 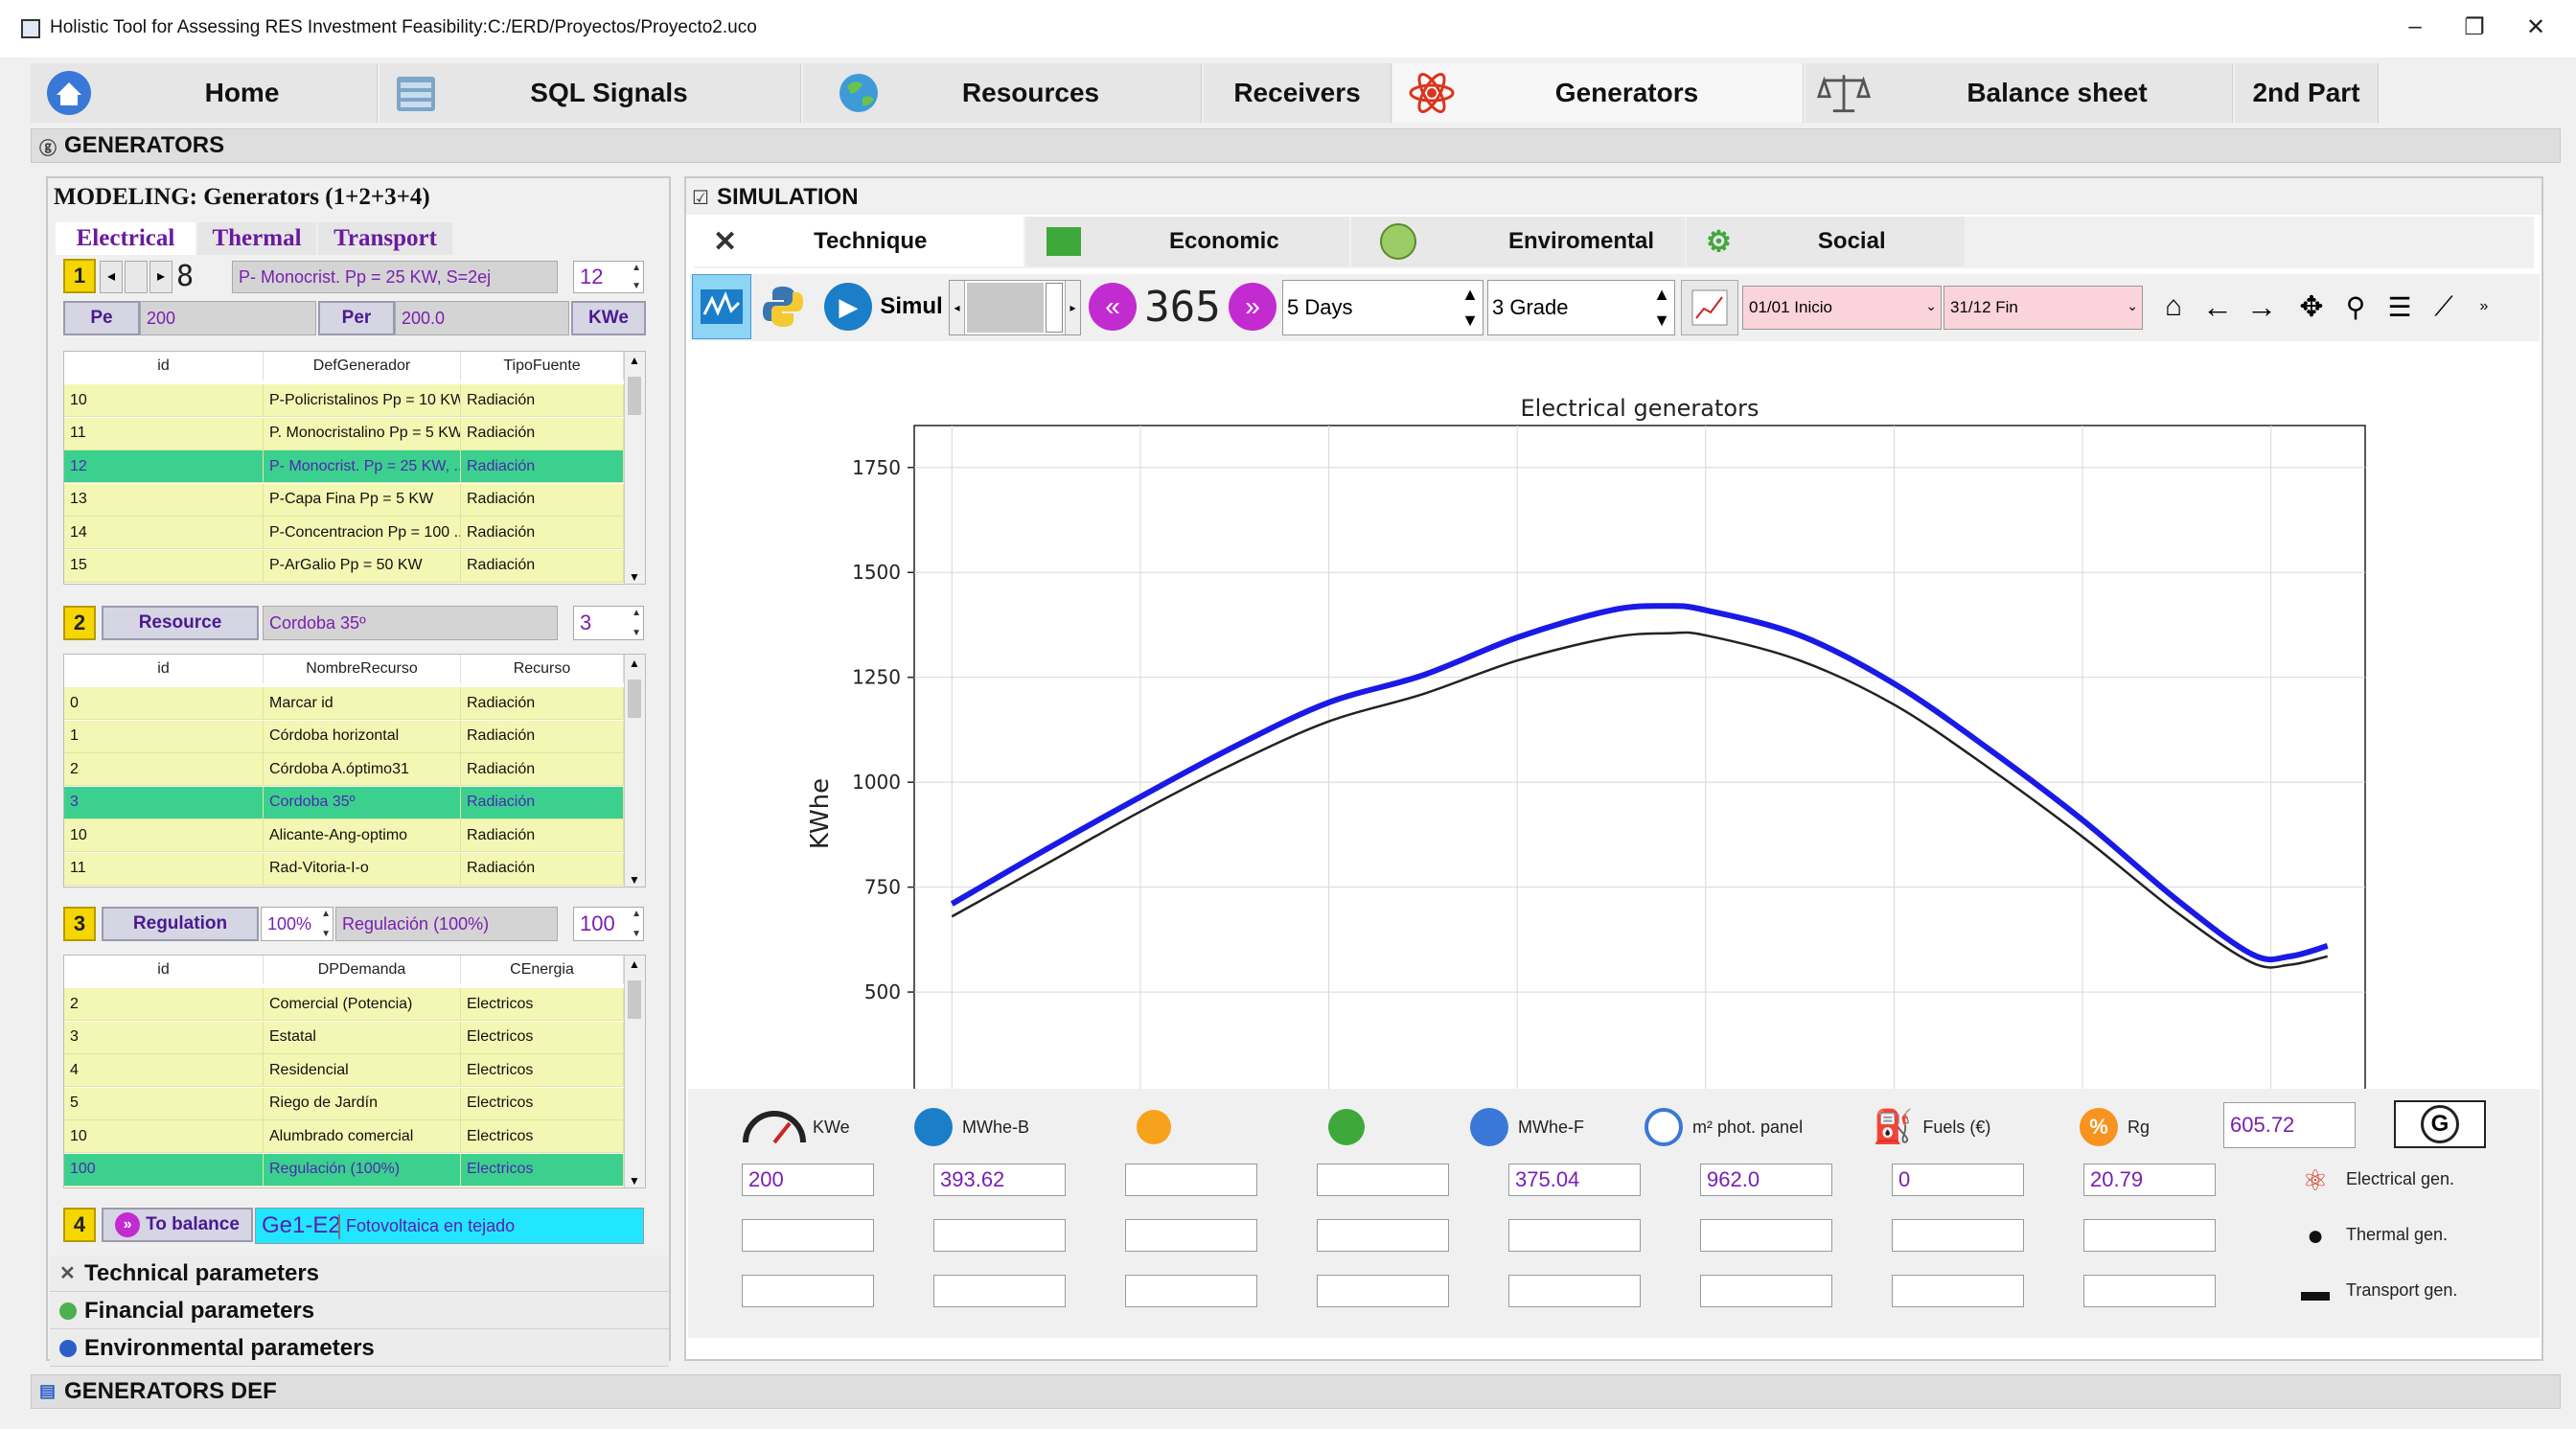 I want to click on tab-technique: ✕ Technique, so click(x=859, y=242).